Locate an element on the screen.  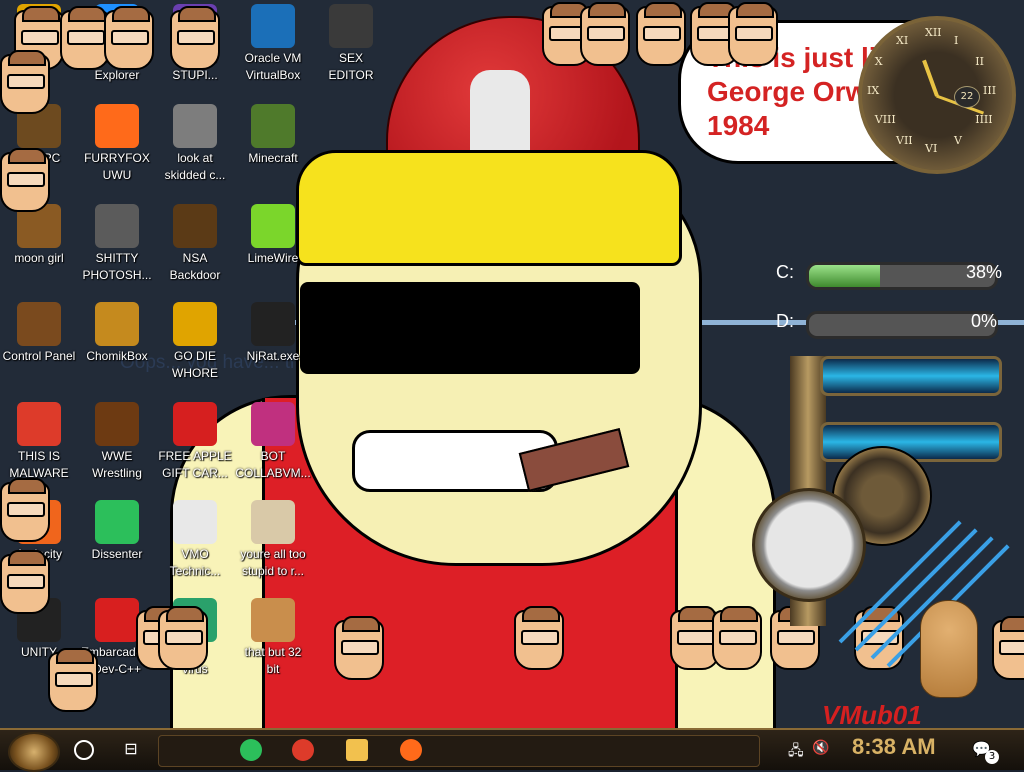
desktop-icon: moon girl is located at coordinates (39, 235).